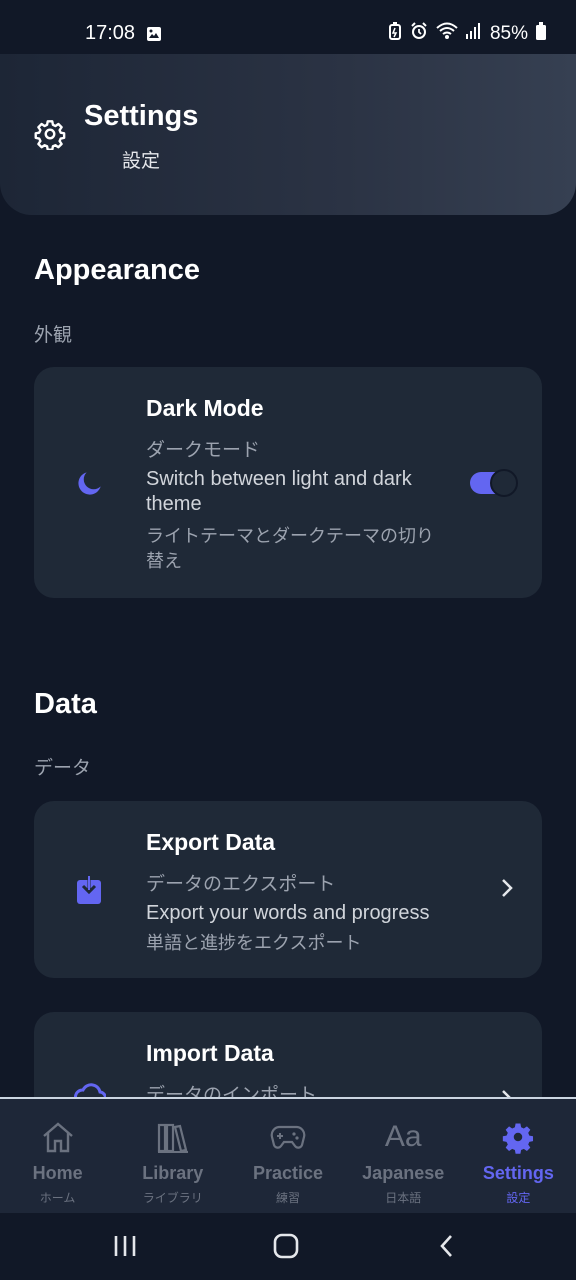 This screenshot has width=576, height=1280. I want to click on toggle-knob, so click(504, 483).